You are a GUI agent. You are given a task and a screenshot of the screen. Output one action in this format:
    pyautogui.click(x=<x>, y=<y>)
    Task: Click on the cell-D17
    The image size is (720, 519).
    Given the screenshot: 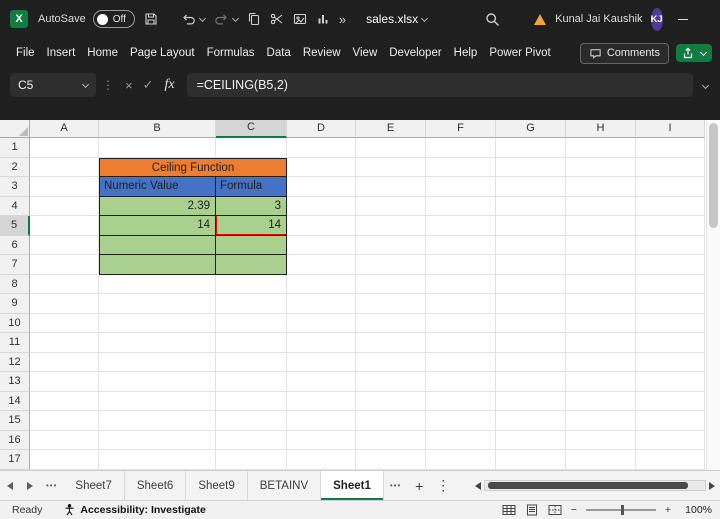 What is the action you would take?
    pyautogui.click(x=321, y=460)
    